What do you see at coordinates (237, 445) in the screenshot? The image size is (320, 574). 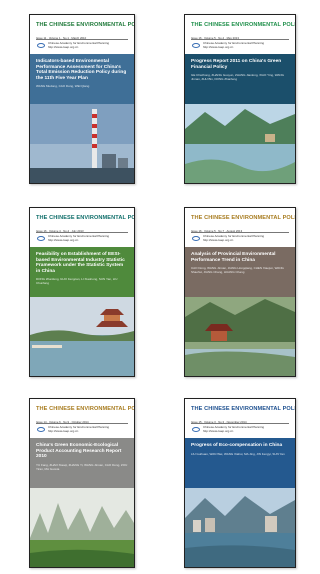 I see `report-title: Progress of Eco-compensation in China` at bounding box center [237, 445].